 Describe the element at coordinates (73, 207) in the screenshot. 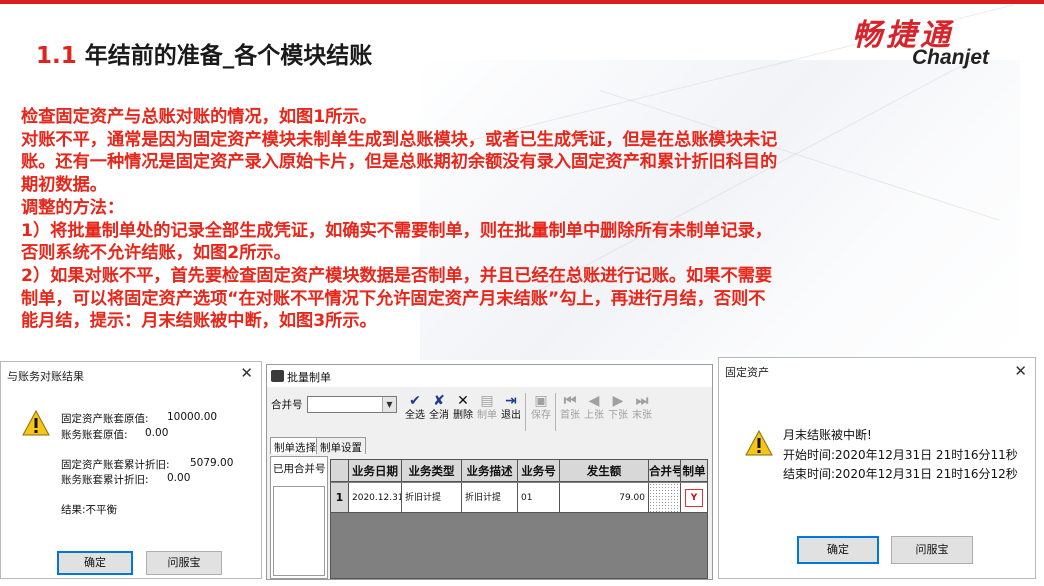

I see `paragraph-line: 调整的方法：` at that location.